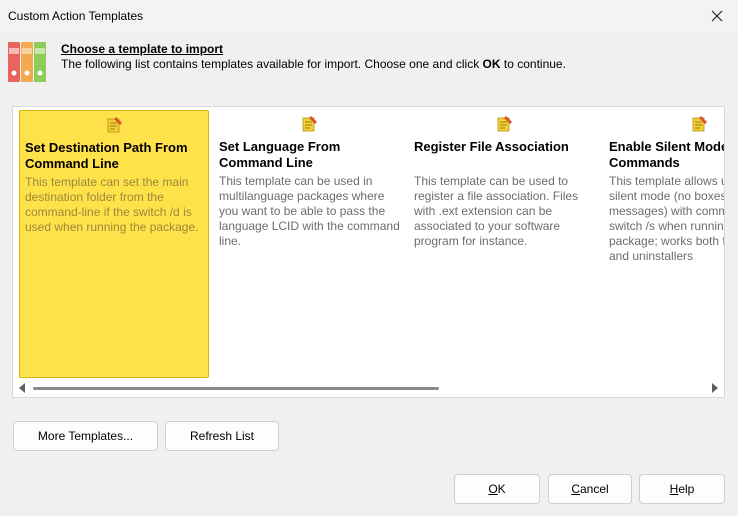 The height and width of the screenshot is (516, 738). What do you see at coordinates (76, 16) in the screenshot?
I see `window-title: Custom Action Templates` at bounding box center [76, 16].